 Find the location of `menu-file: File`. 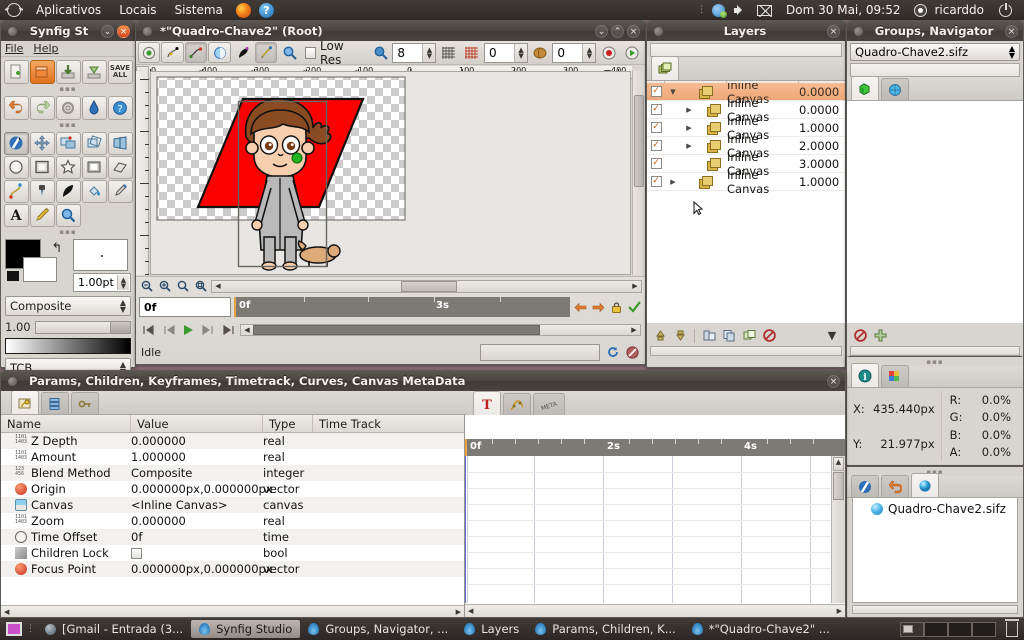

menu-file: File is located at coordinates (14, 48).